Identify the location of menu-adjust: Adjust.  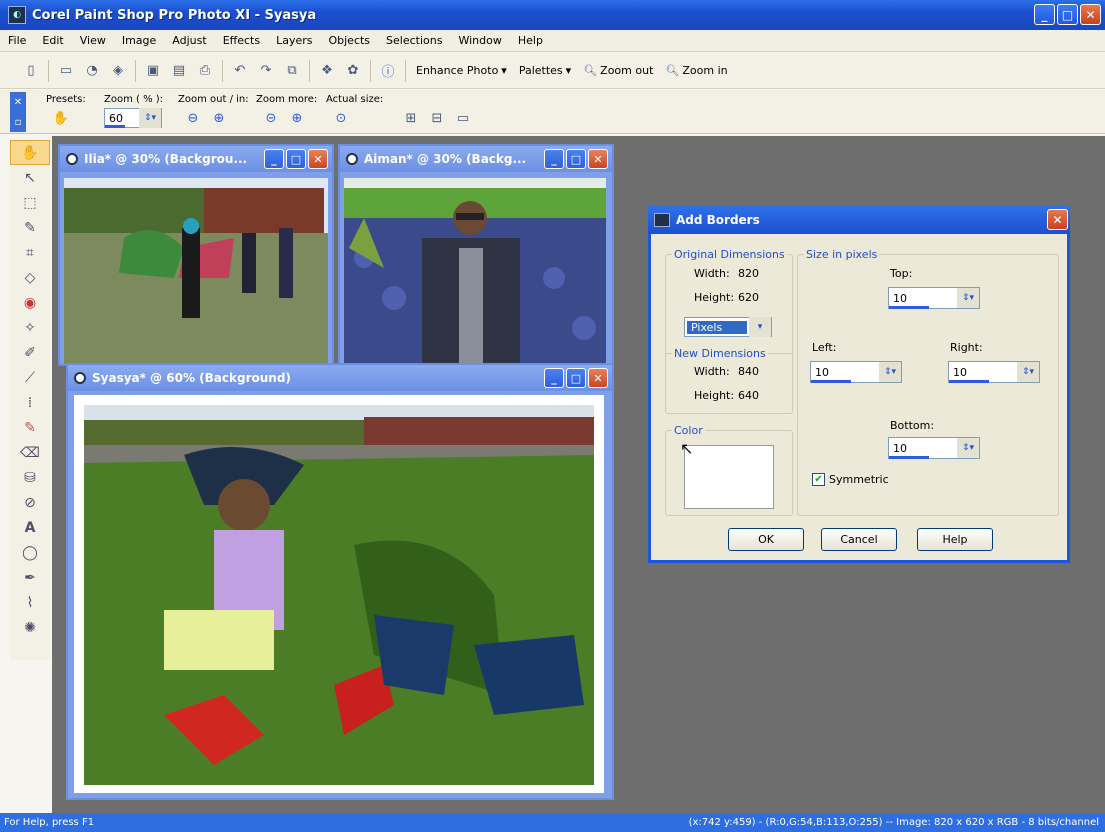
(189, 40).